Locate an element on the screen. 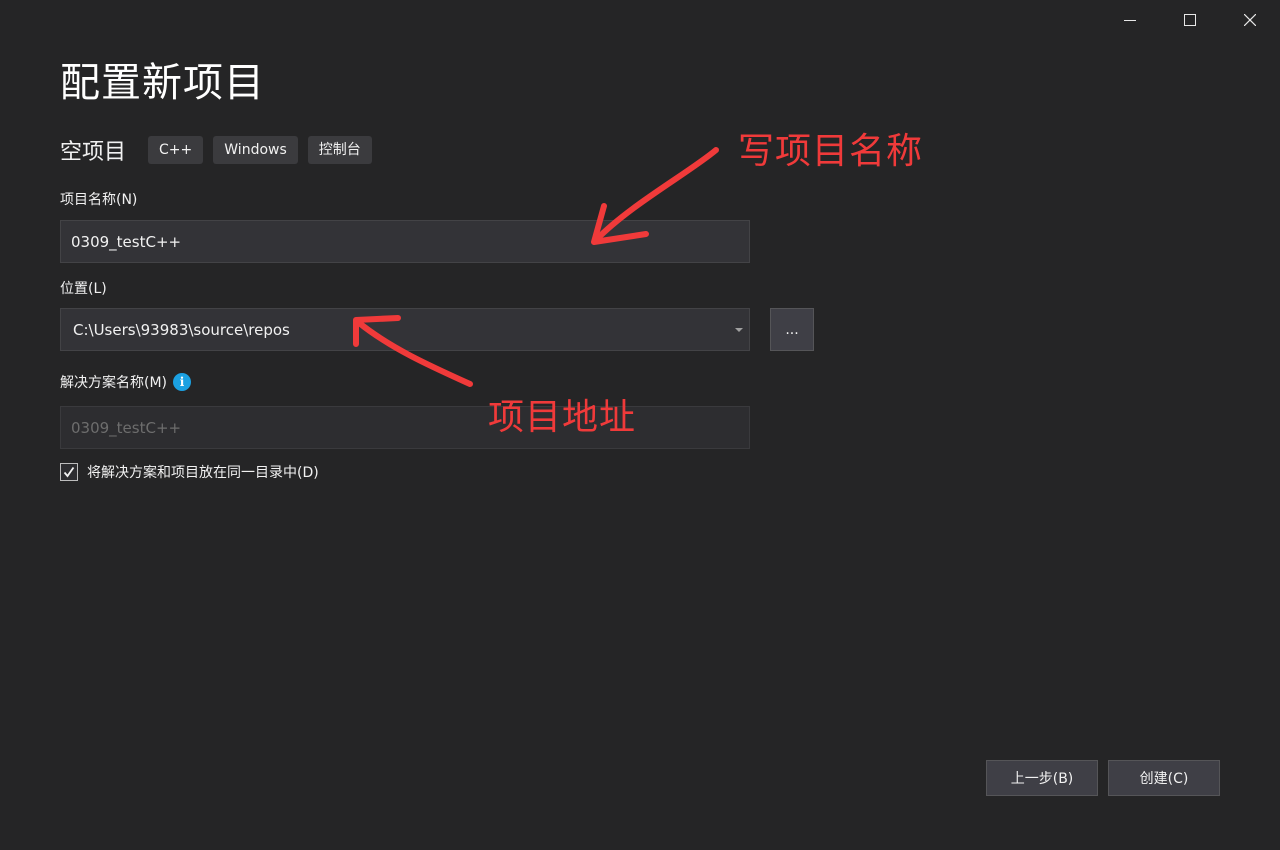 This screenshot has width=1280, height=850. location-label: 位置(L) is located at coordinates (83, 289).